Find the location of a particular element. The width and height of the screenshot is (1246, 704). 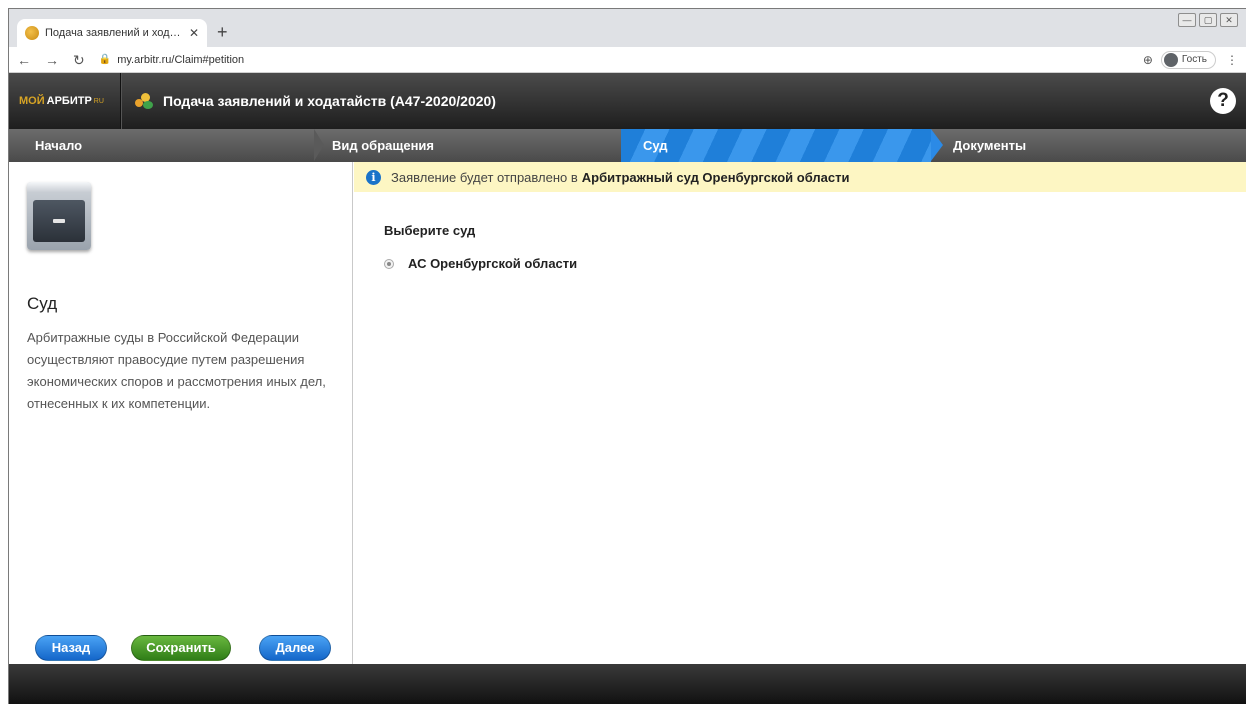

people-icon is located at coordinates (144, 101).